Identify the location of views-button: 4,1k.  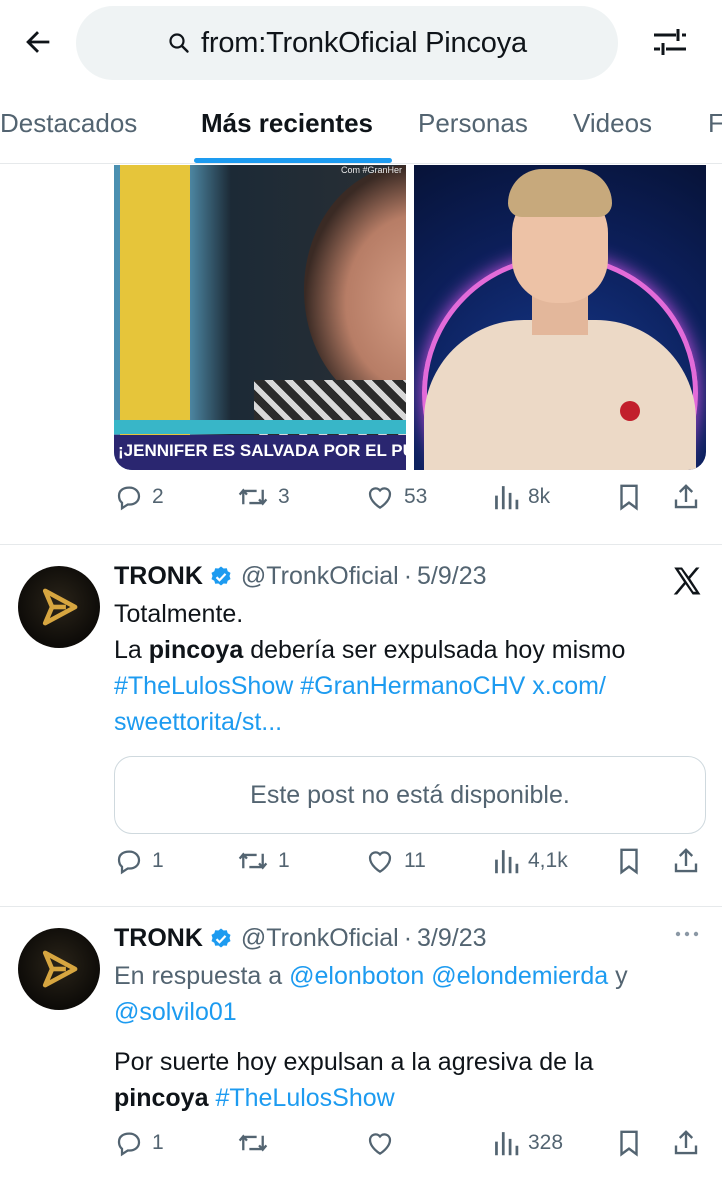
(530, 861).